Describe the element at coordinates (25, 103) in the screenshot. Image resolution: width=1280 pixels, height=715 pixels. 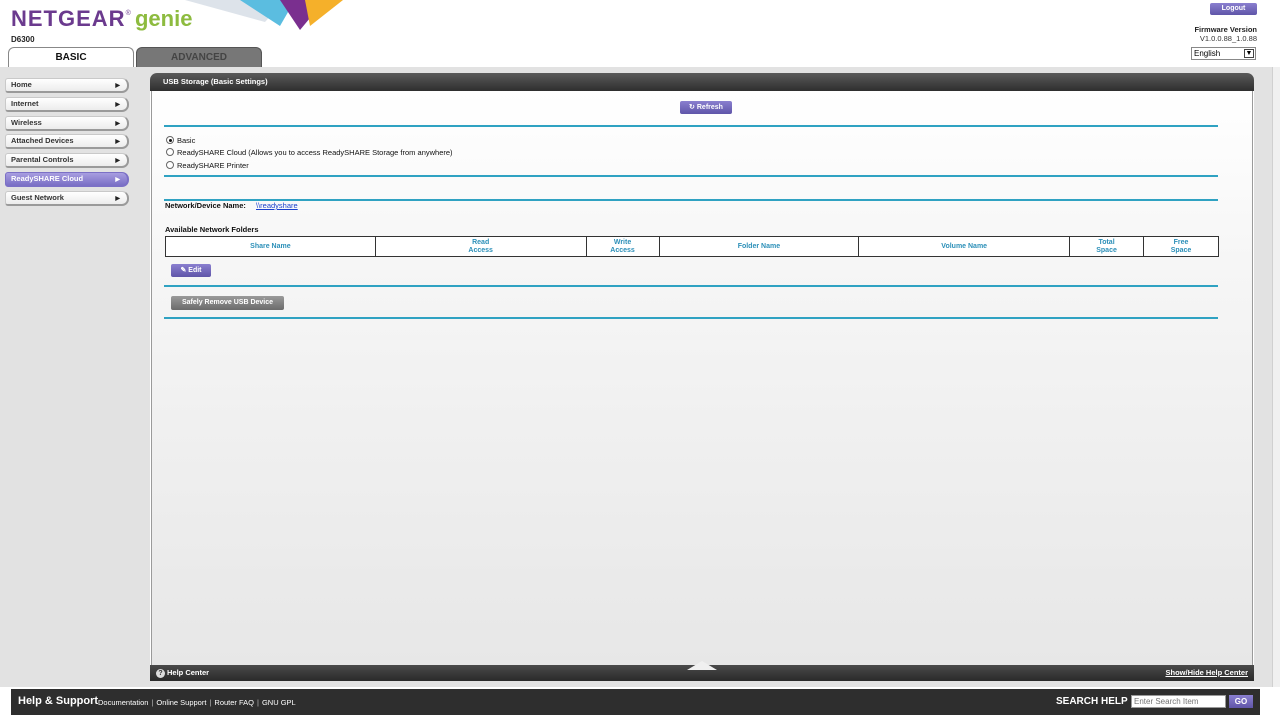
I see `sidebar-item-label: Internet` at that location.